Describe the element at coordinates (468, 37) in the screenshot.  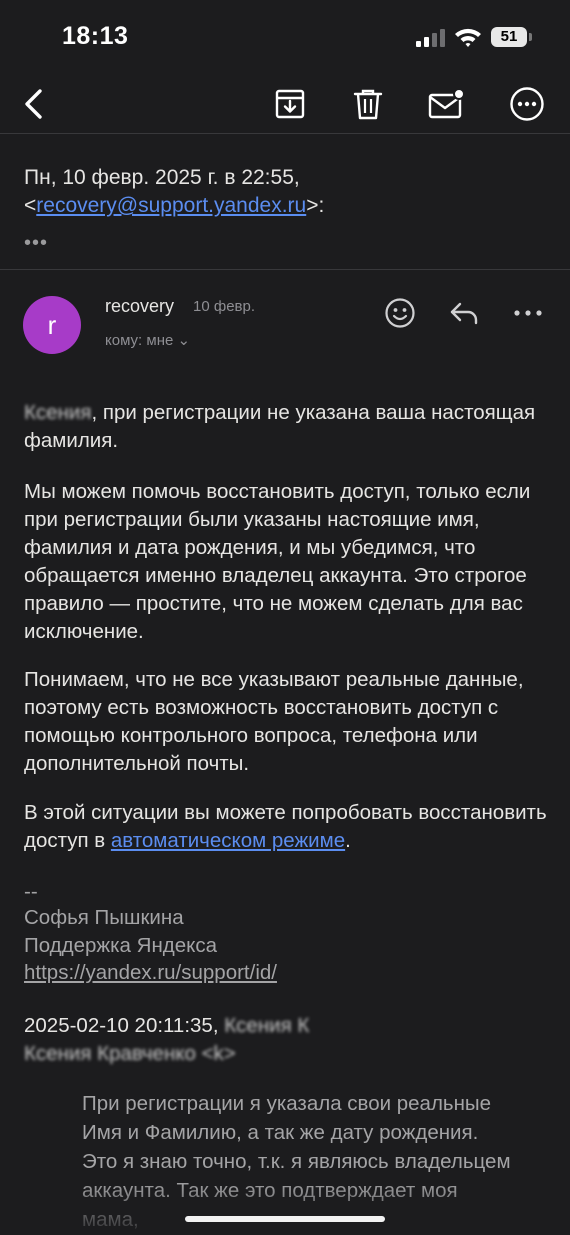
I see `wifi-icon` at that location.